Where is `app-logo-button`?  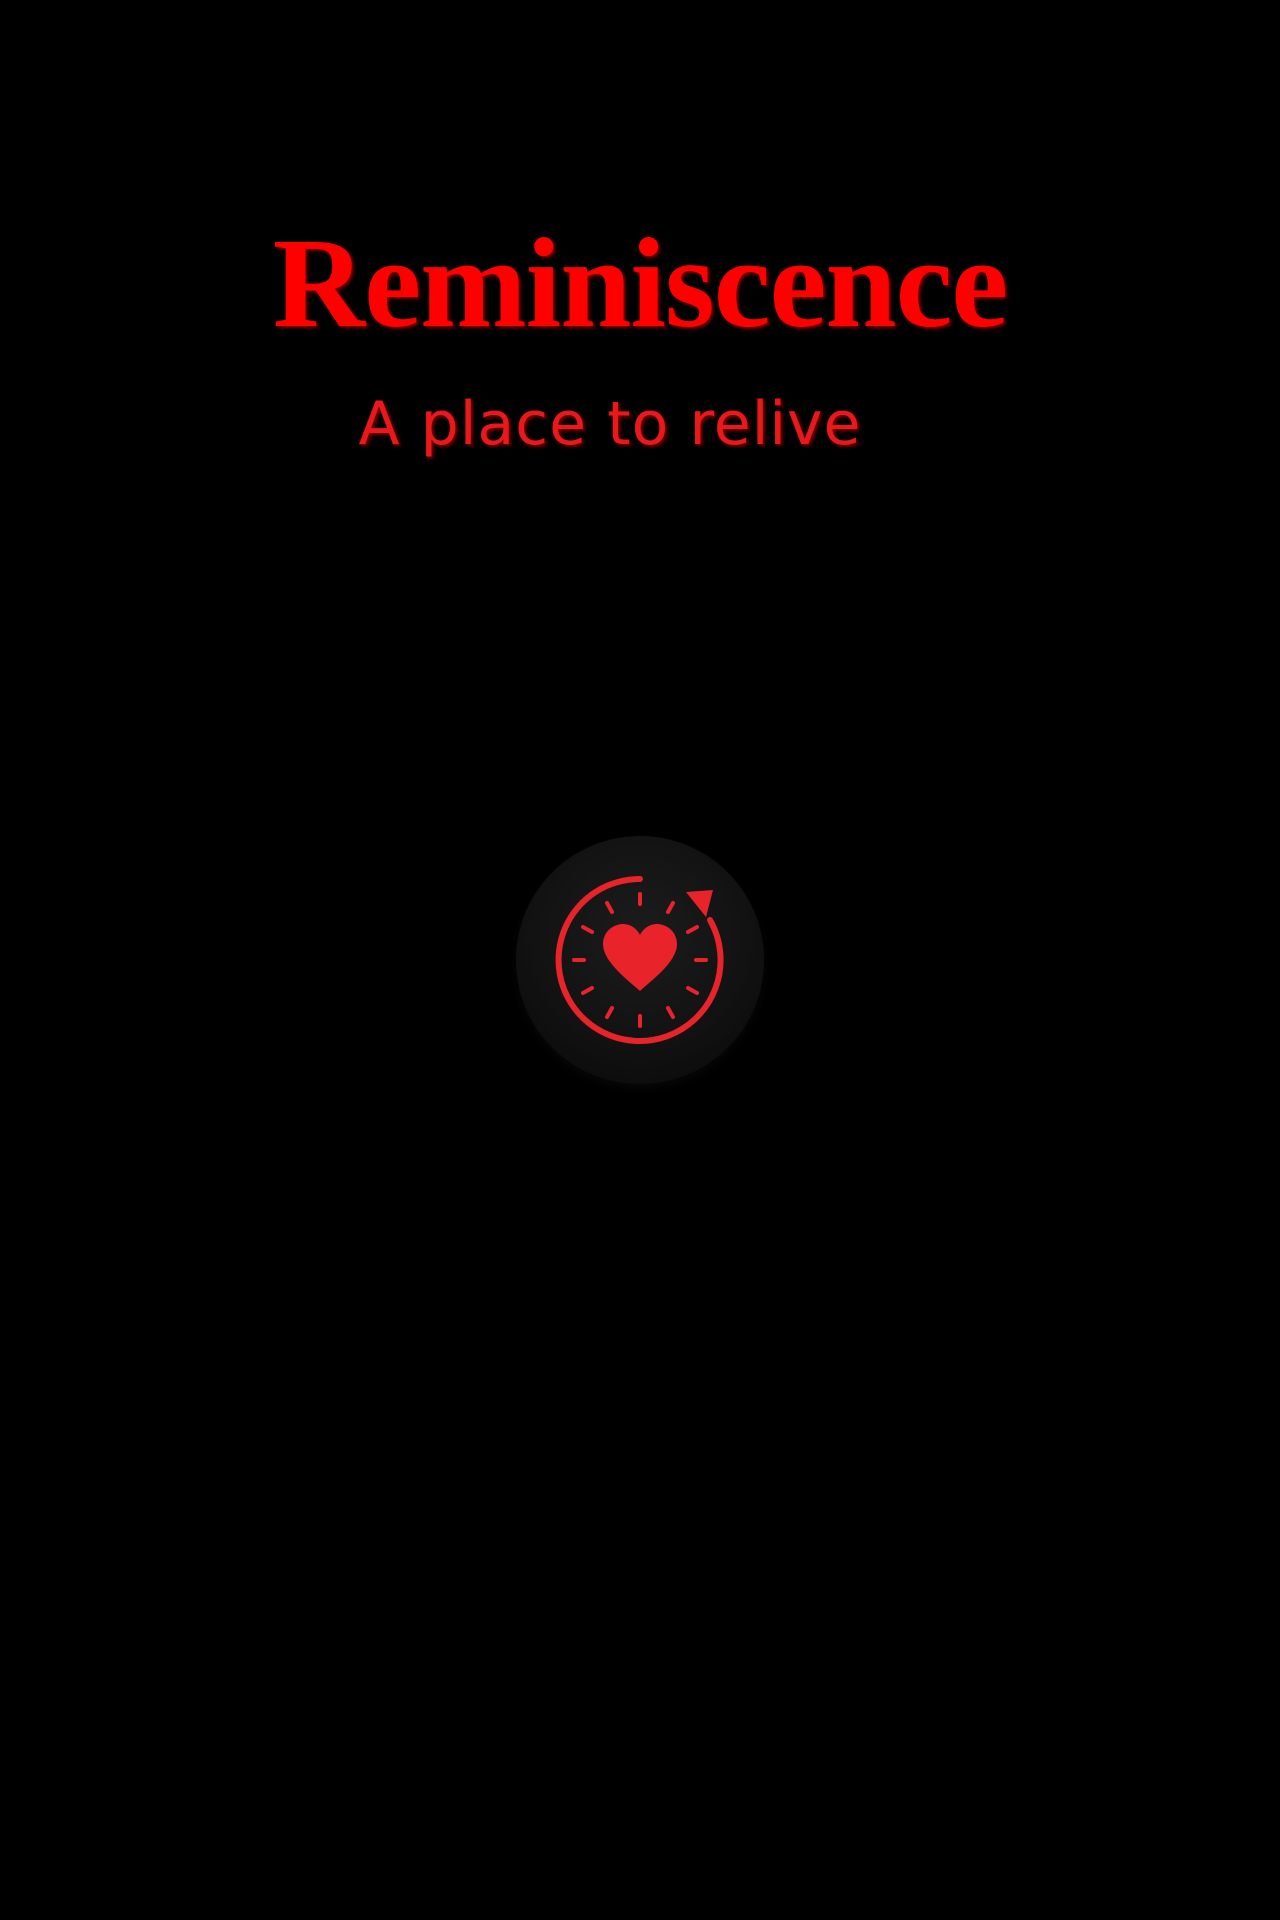
app-logo-button is located at coordinates (640, 960).